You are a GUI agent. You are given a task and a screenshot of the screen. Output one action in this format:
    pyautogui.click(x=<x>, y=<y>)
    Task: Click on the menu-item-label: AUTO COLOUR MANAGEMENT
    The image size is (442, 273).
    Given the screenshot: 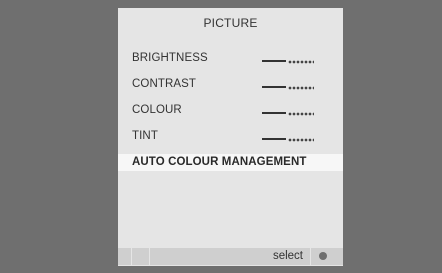 What is the action you would take?
    pyautogui.click(x=219, y=162)
    